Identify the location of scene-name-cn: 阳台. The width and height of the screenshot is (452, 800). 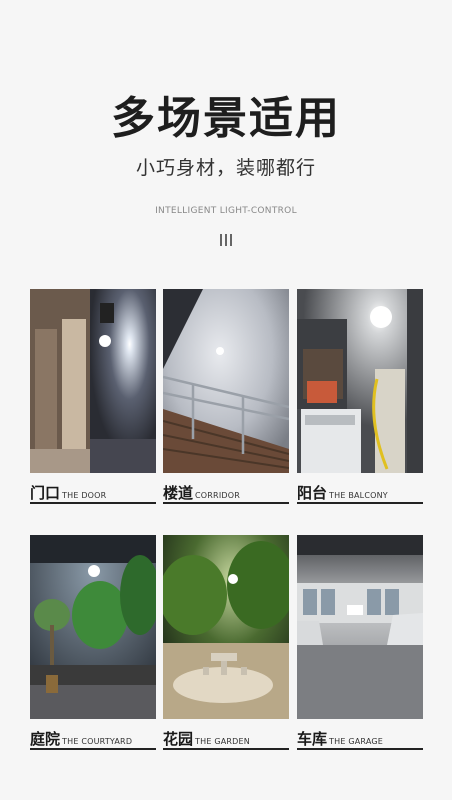
(312, 493).